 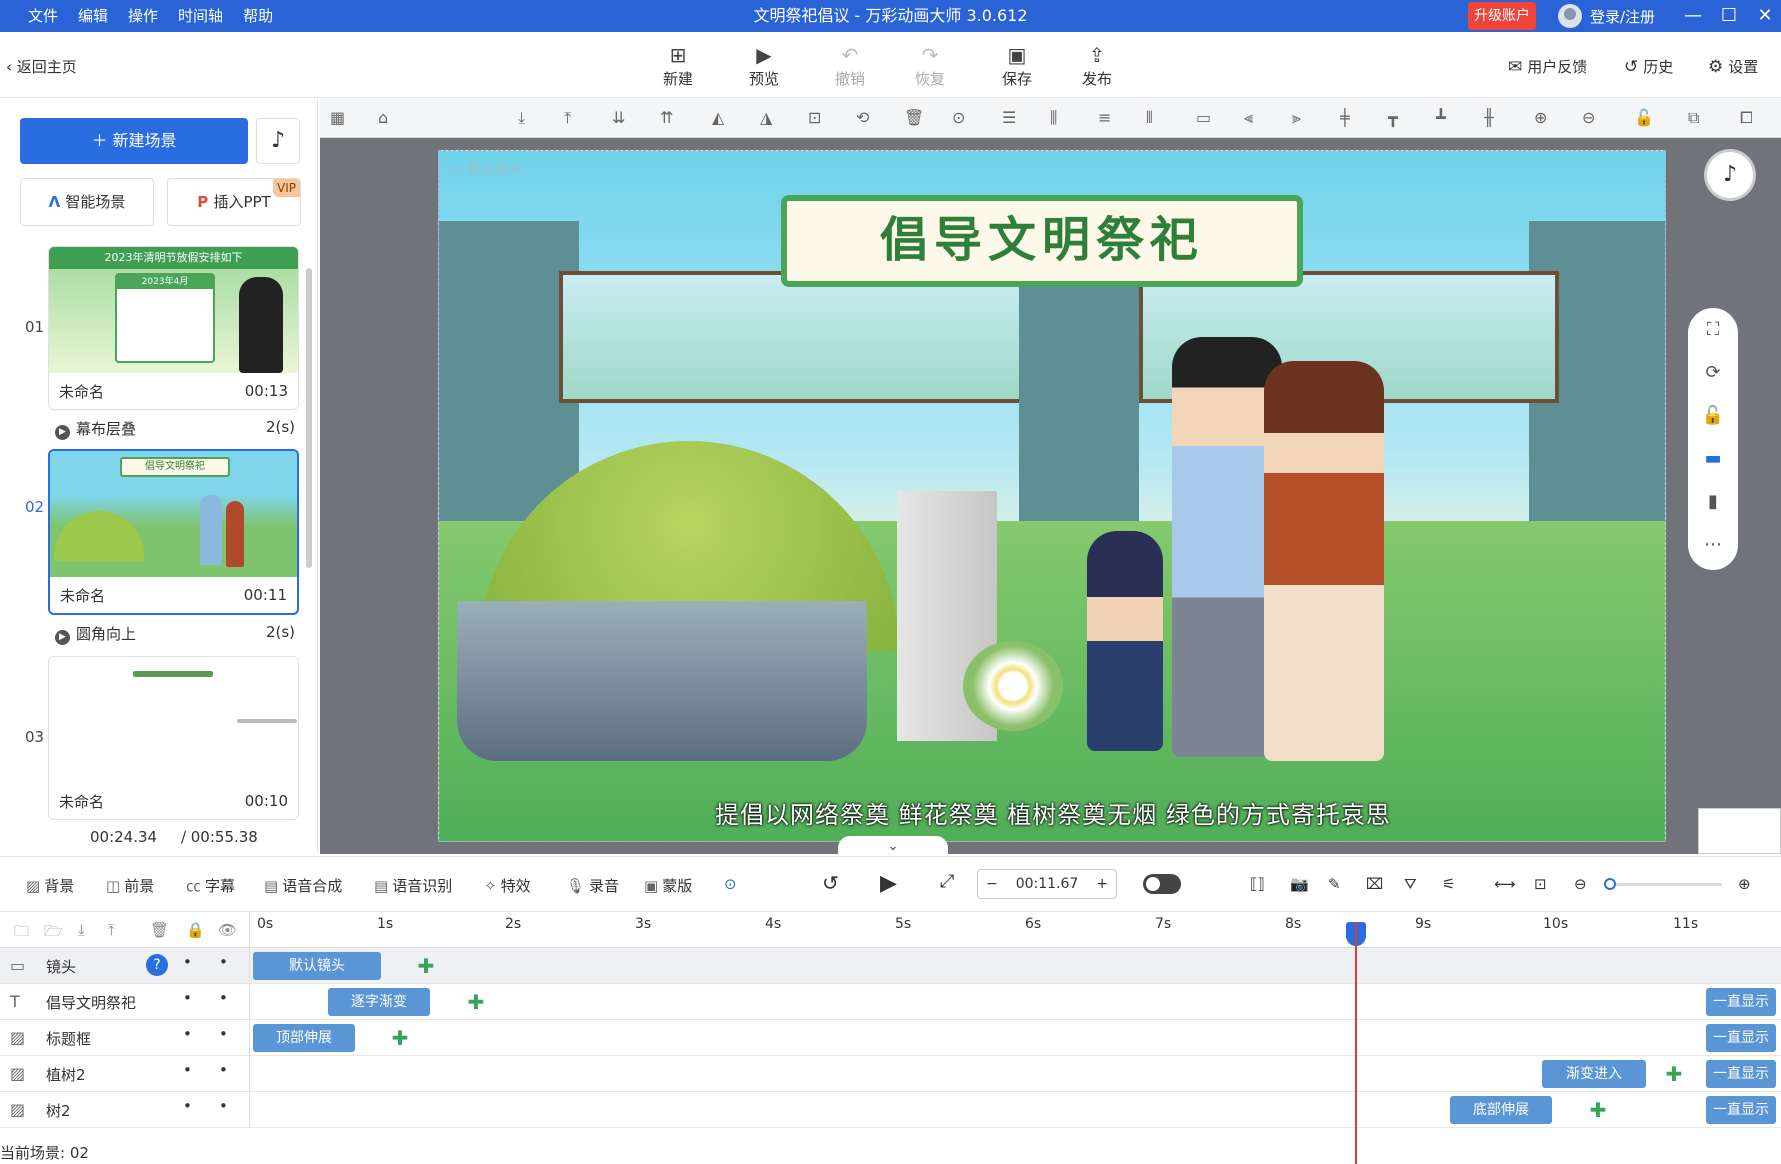 I want to click on smart-scene-button: Λ 智能场景, so click(x=87, y=202).